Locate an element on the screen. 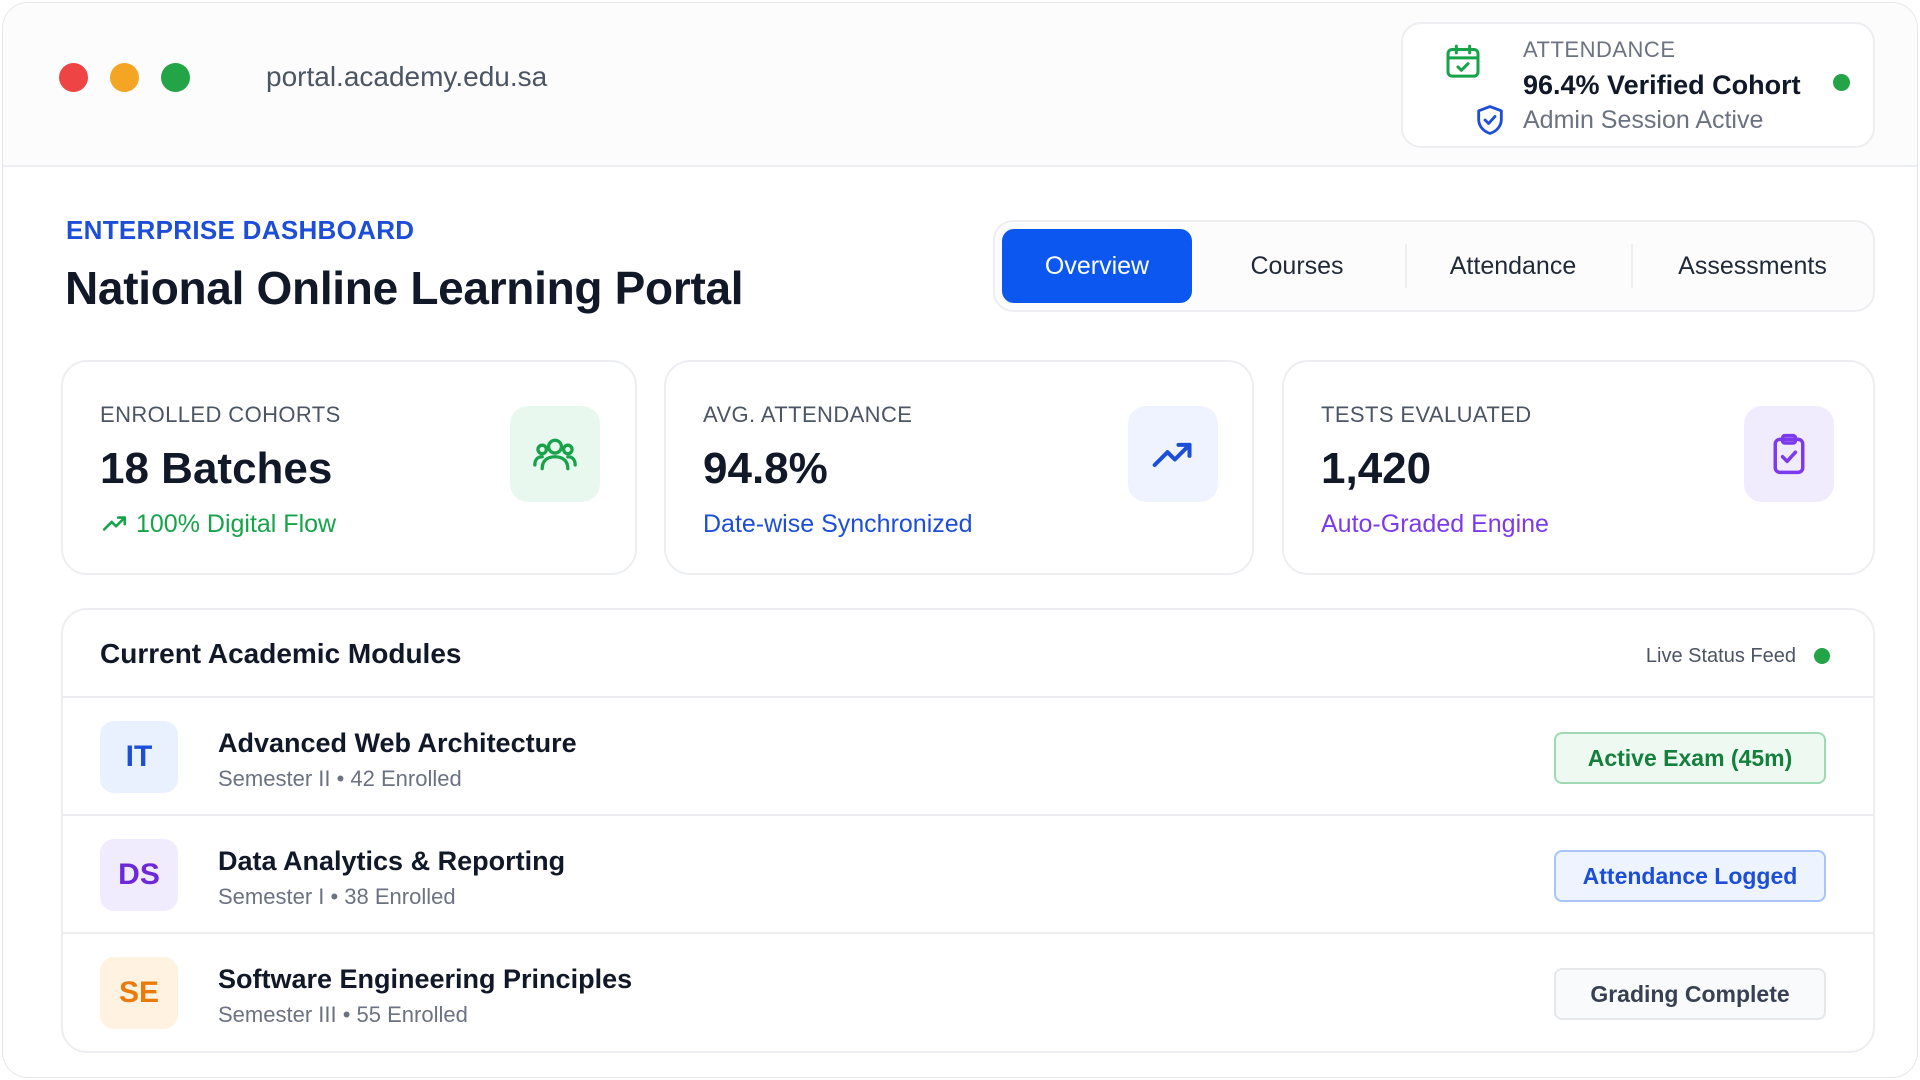 The width and height of the screenshot is (1920, 1080). shield-check-icon is located at coordinates (1490, 120).